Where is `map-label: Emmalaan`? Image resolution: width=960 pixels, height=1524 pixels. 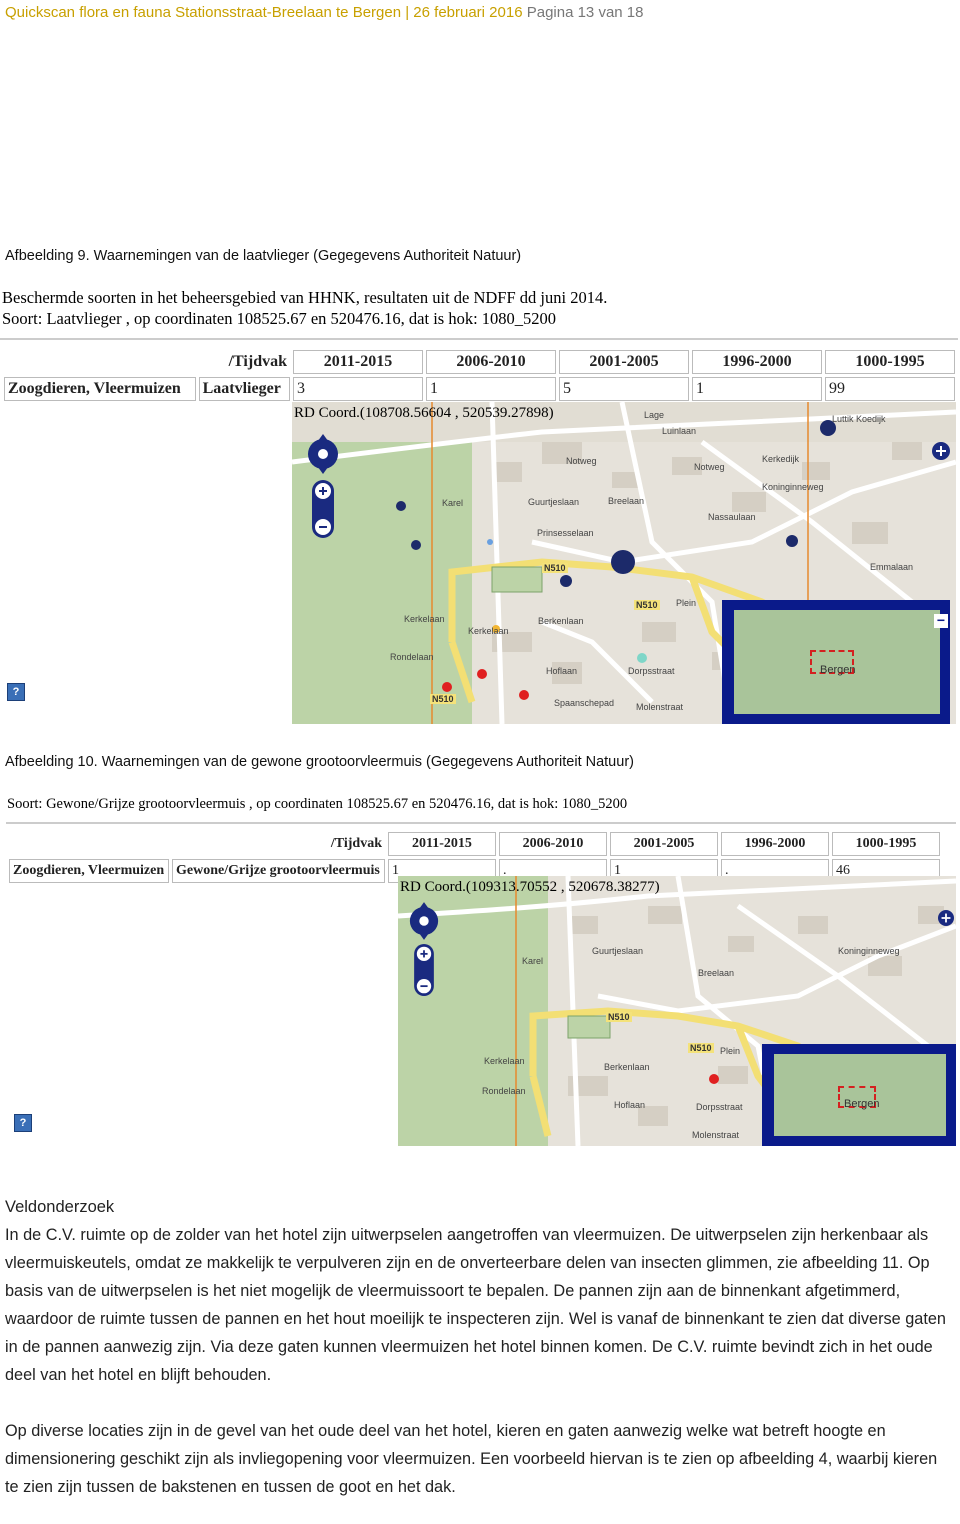
map-label: Emmalaan is located at coordinates (892, 567).